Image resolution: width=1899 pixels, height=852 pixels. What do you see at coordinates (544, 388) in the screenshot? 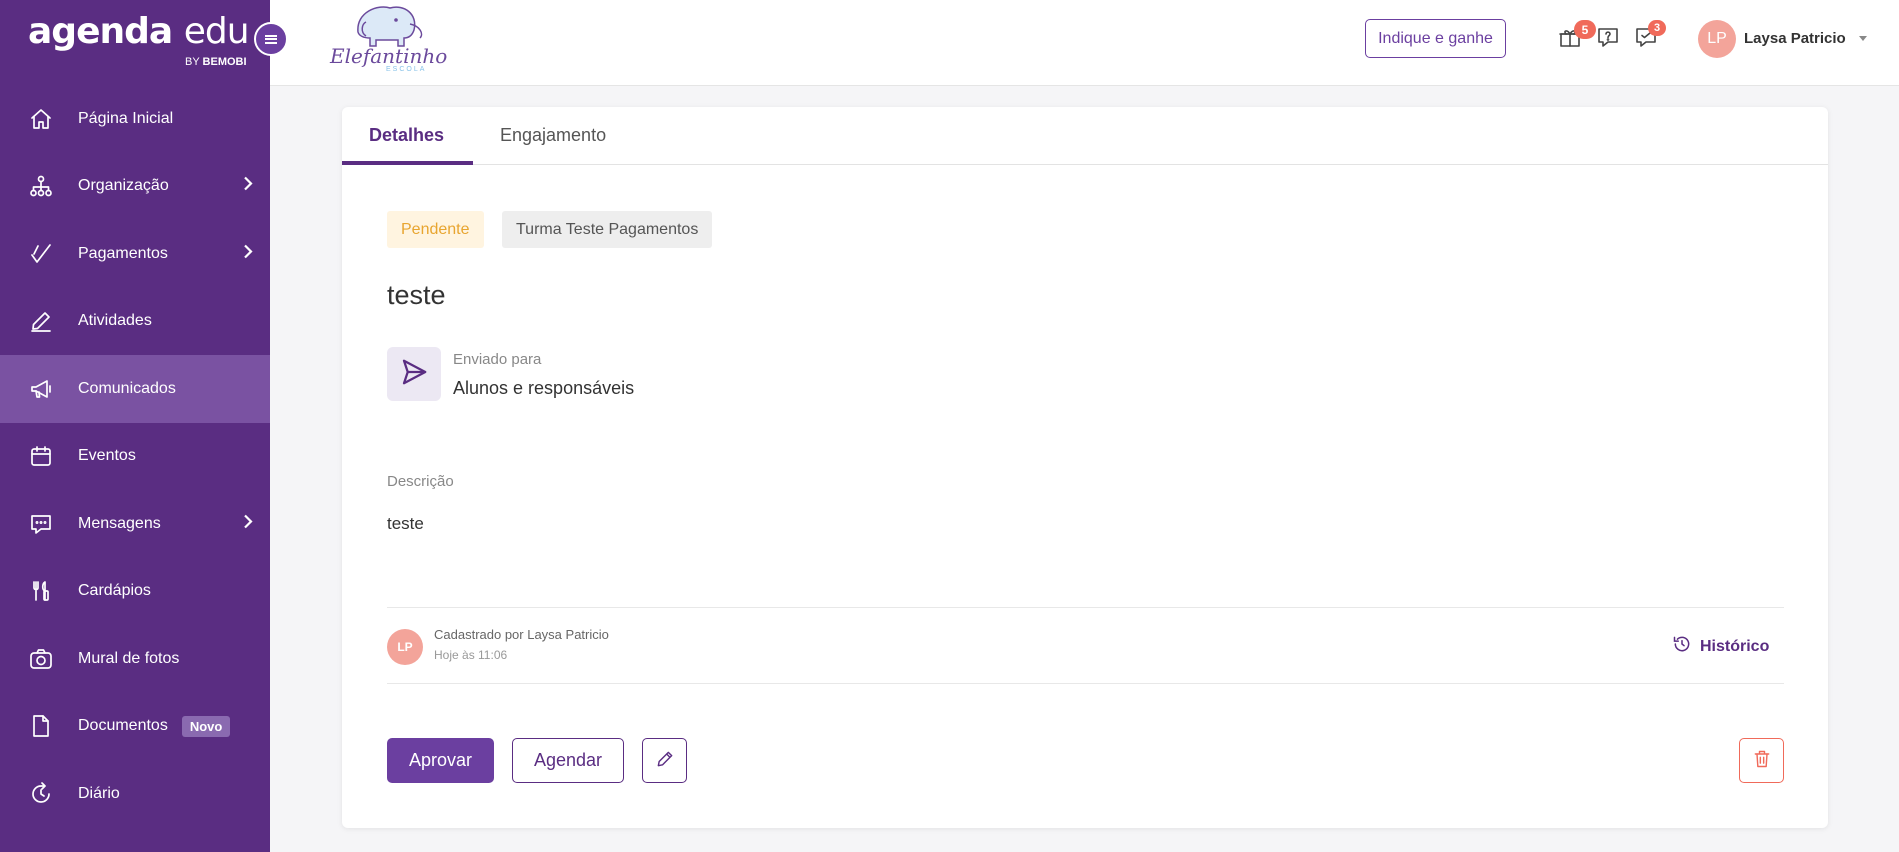
I see `sent-to-value: Alunos e responsáveis` at bounding box center [544, 388].